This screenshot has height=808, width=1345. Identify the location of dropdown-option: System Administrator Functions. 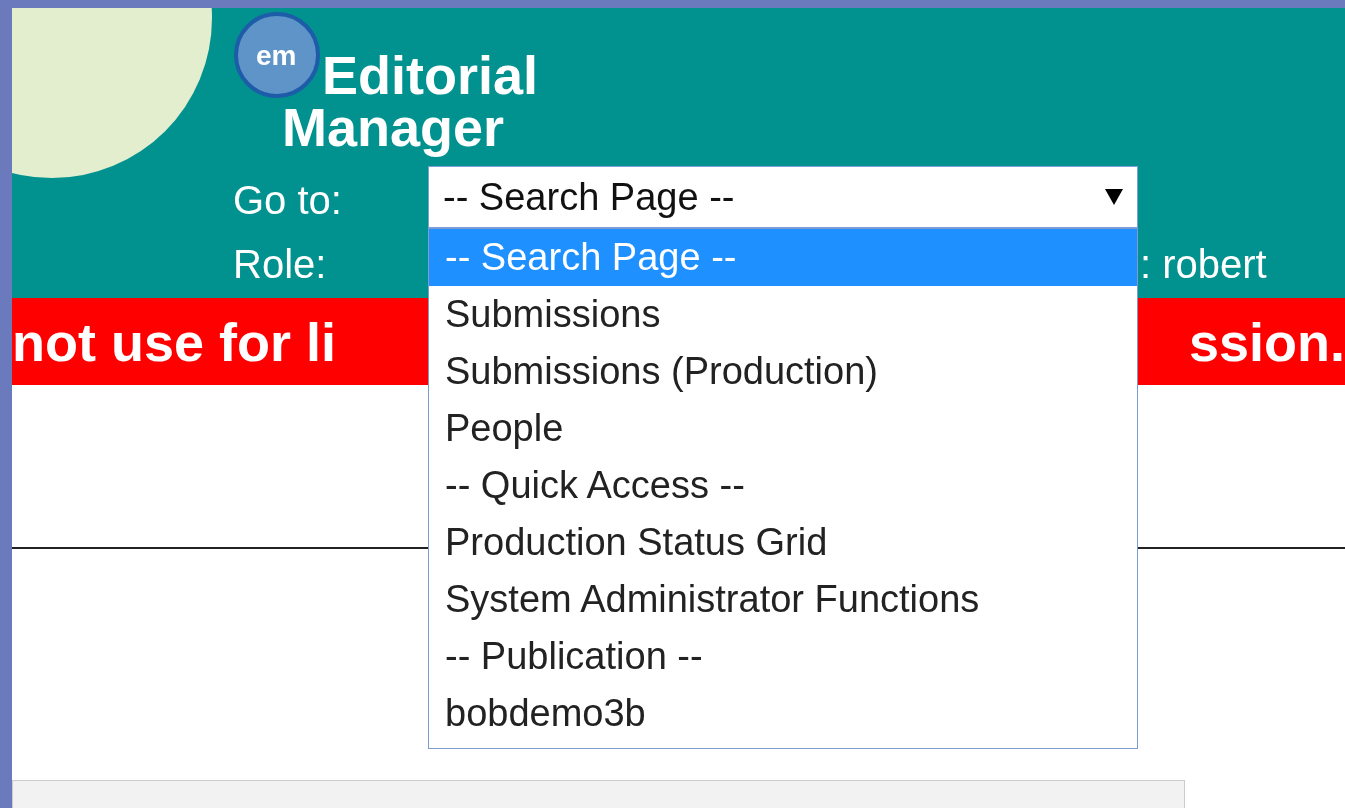
(783, 599).